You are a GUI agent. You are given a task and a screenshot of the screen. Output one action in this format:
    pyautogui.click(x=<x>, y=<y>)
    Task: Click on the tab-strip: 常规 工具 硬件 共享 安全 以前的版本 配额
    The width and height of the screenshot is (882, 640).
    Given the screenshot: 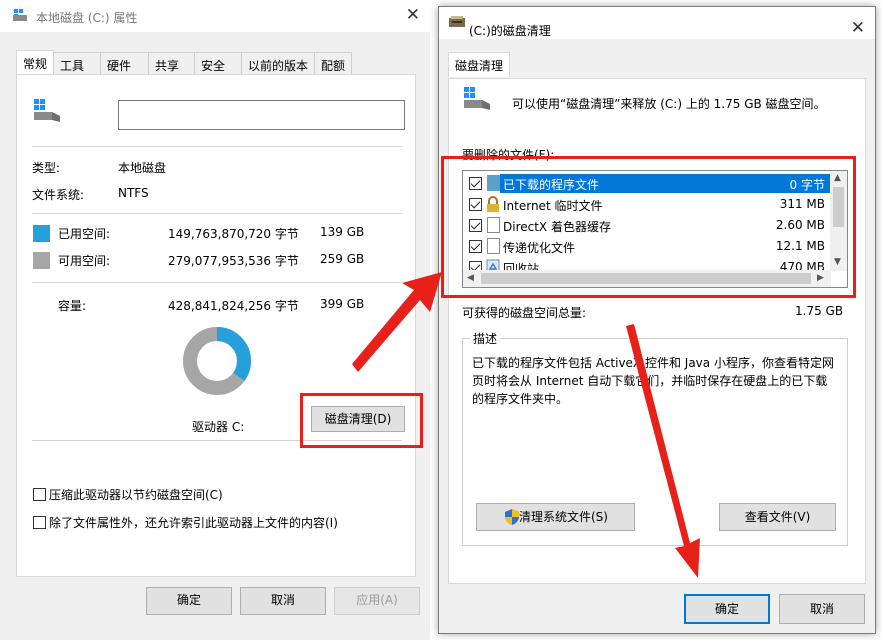 What is the action you would take?
    pyautogui.click(x=184, y=62)
    